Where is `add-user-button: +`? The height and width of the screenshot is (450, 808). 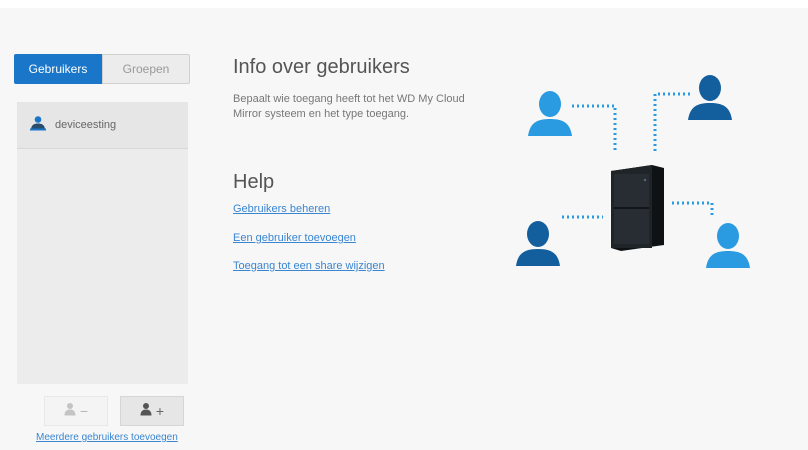
add-user-button: + is located at coordinates (152, 411).